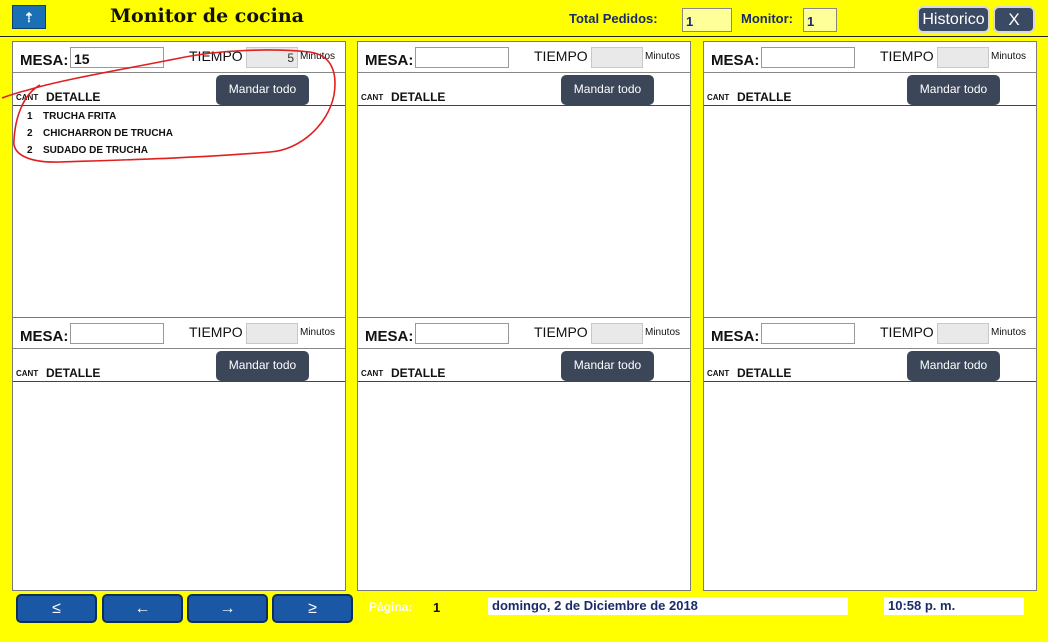  I want to click on app-logo-icon: ⇡, so click(29, 17).